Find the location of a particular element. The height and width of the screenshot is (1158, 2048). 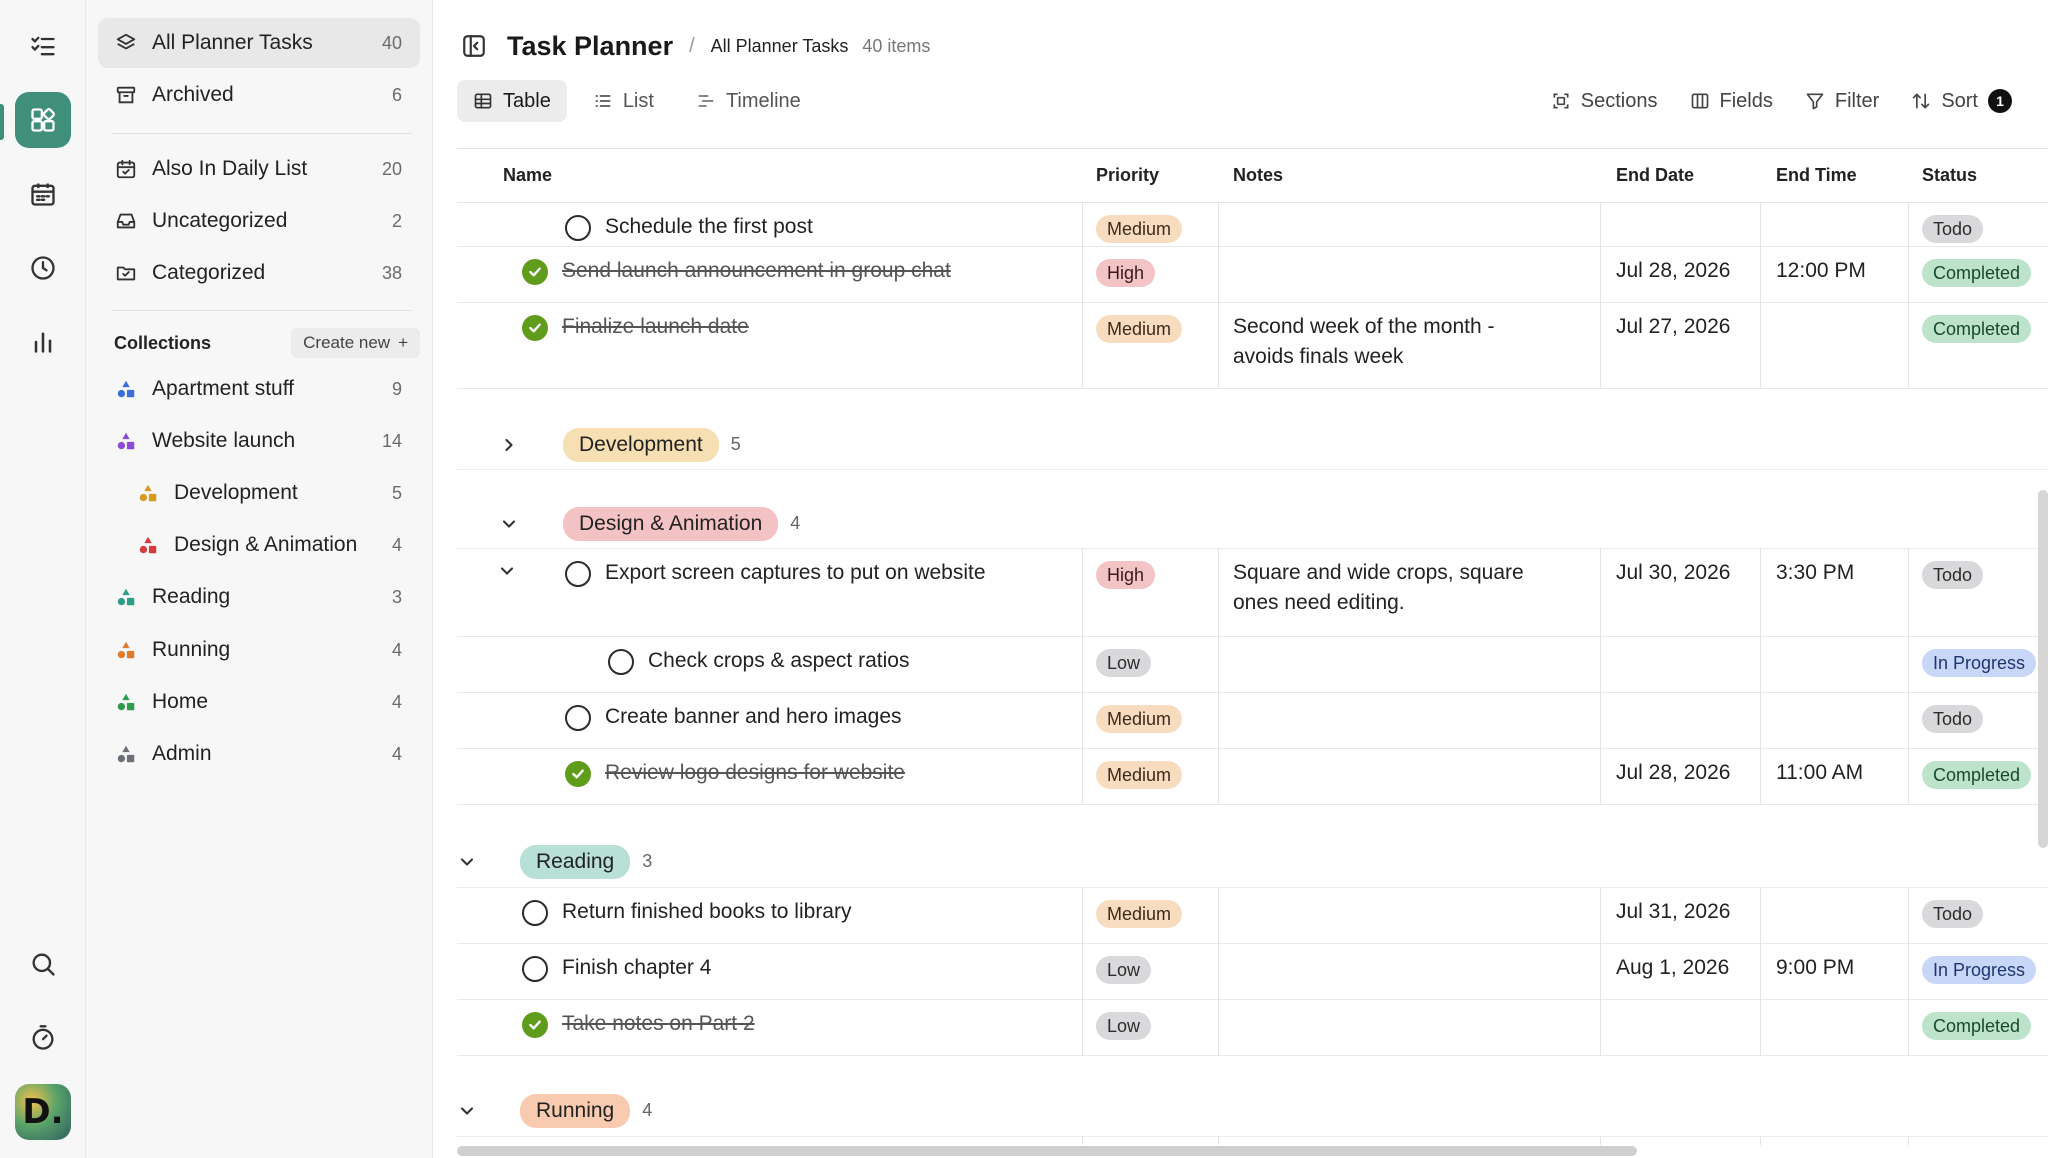

section-label: Running is located at coordinates (575, 1110).